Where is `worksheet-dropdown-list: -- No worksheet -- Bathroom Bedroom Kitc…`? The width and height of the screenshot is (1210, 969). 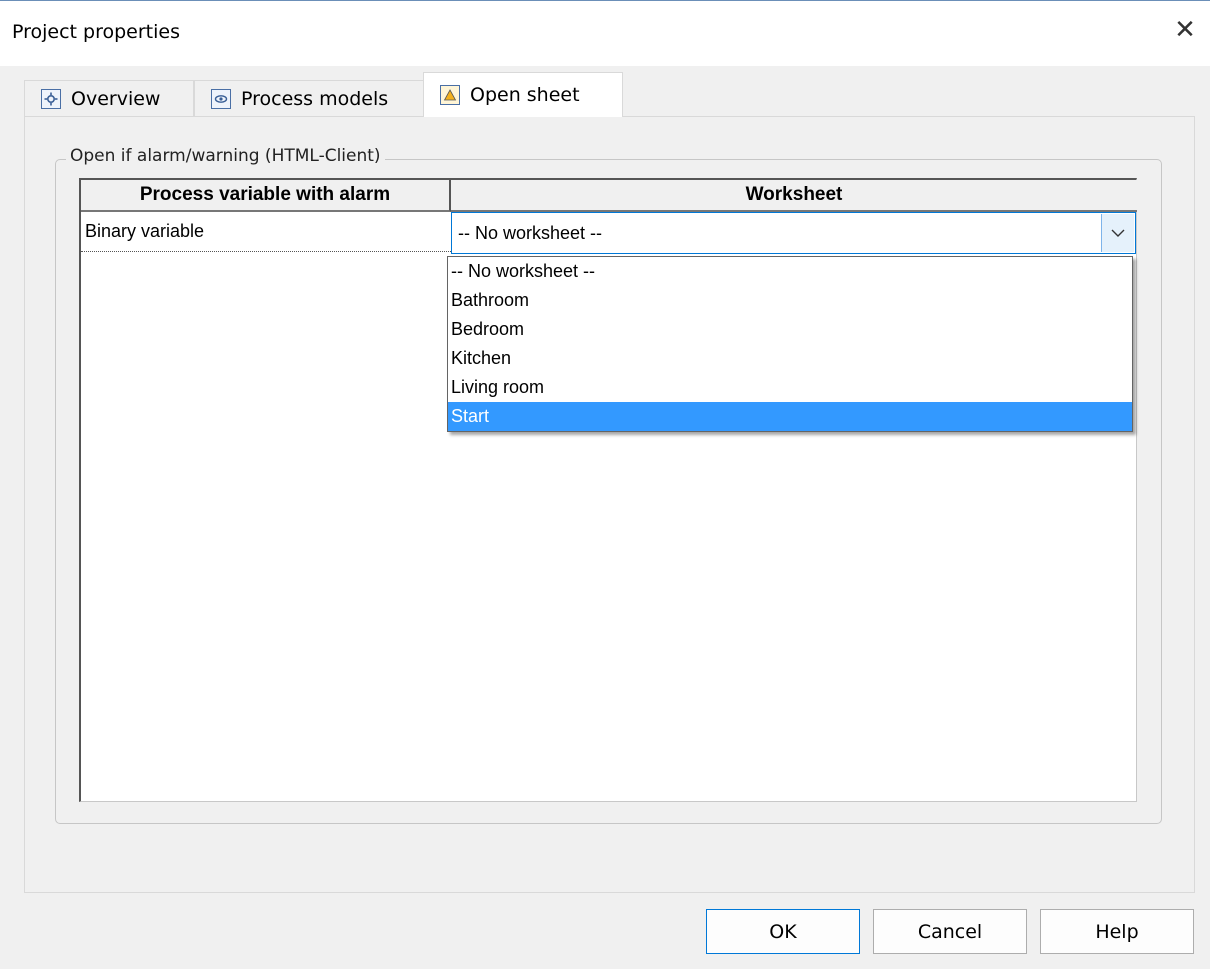 worksheet-dropdown-list: -- No worksheet -- Bathroom Bedroom Kitc… is located at coordinates (790, 344).